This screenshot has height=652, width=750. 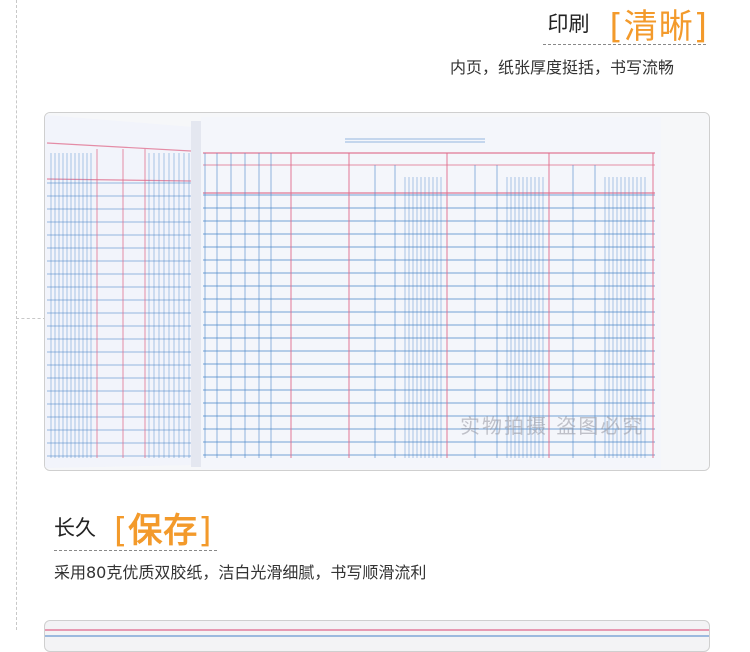 I want to click on left-dashed-tick, so click(x=31, y=318).